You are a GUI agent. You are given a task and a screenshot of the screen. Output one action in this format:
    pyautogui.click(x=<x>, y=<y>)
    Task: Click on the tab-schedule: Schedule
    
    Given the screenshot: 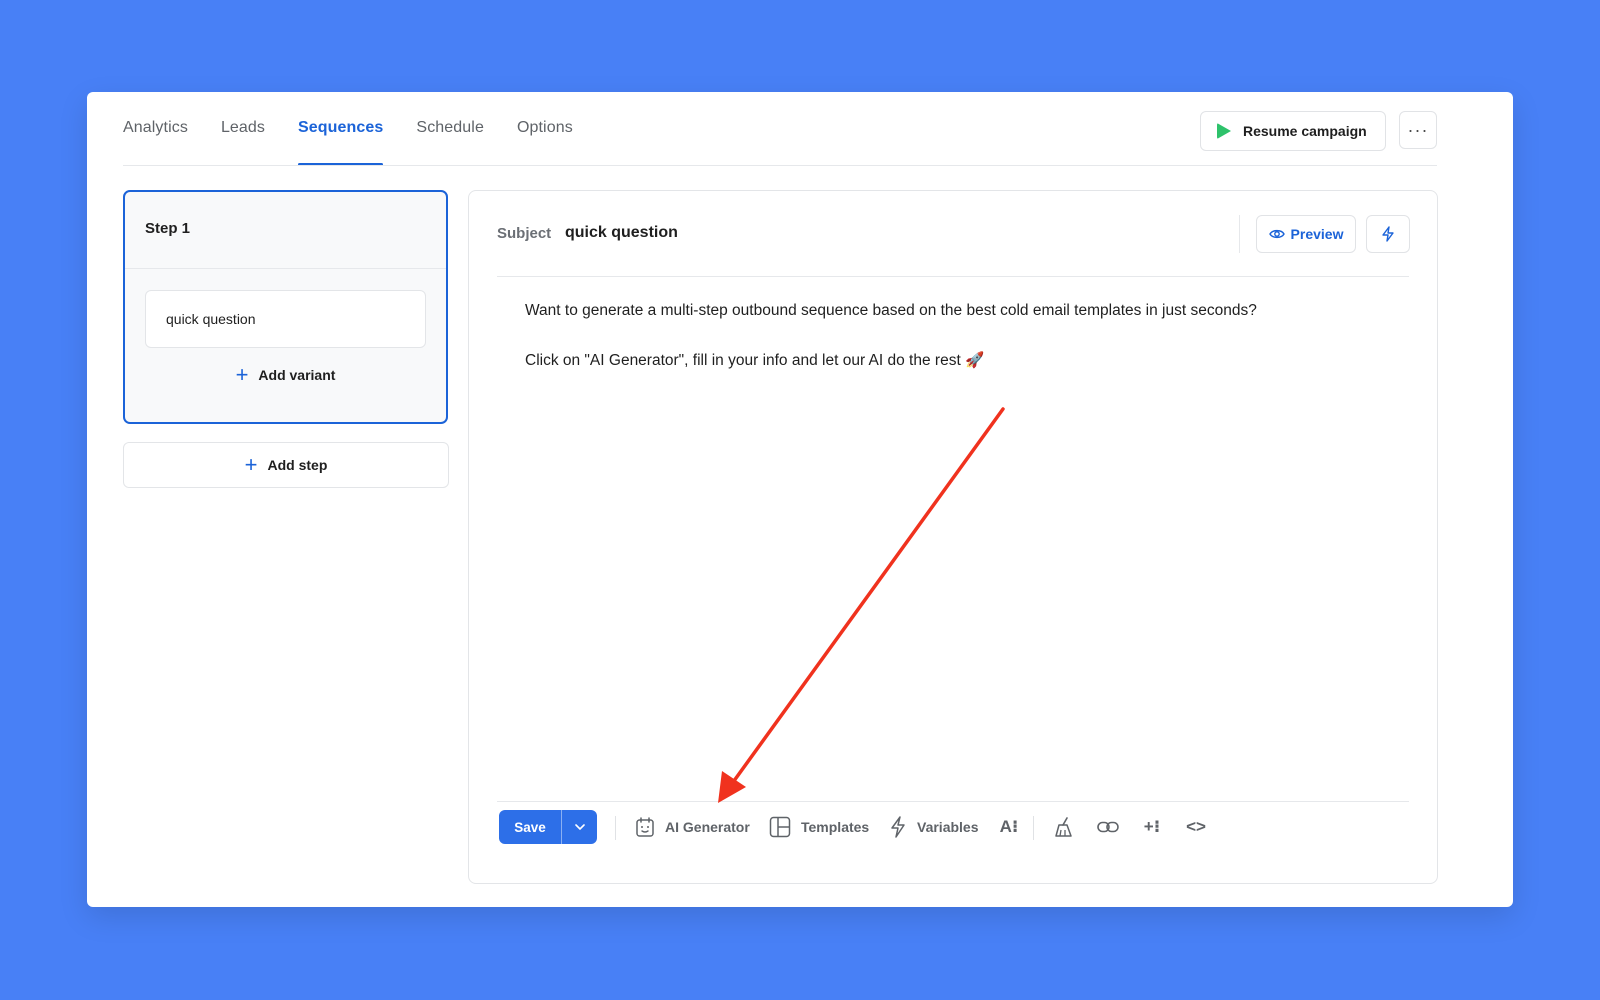 What is the action you would take?
    pyautogui.click(x=450, y=129)
    